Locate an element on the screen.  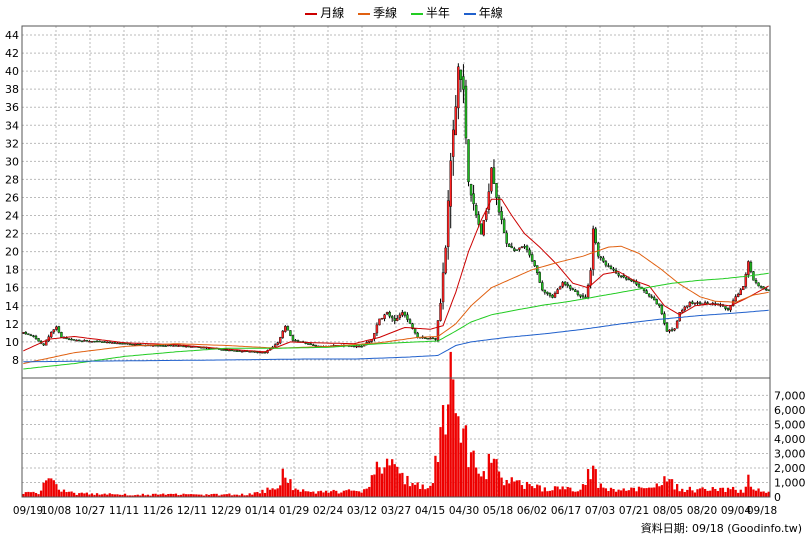
legend-item-year: 年線 is located at coordinates (483, 12).